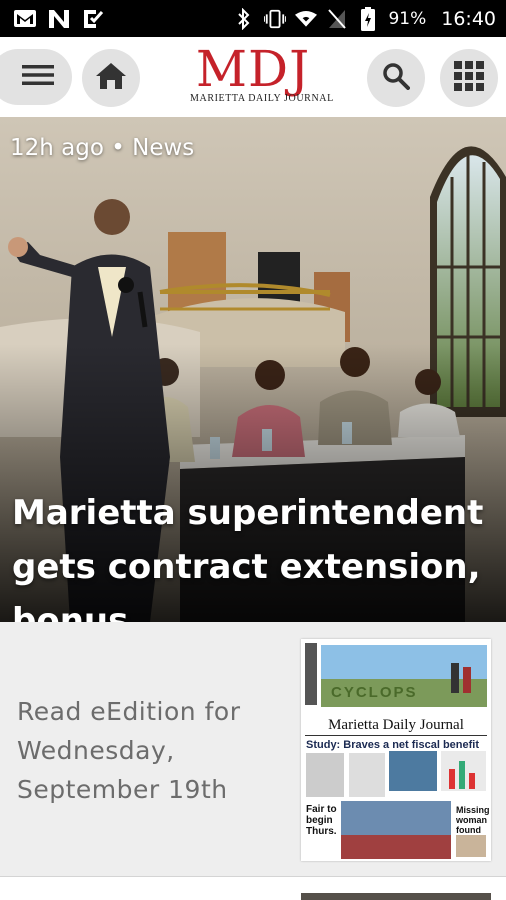  I want to click on checklist-icon, so click(93, 19).